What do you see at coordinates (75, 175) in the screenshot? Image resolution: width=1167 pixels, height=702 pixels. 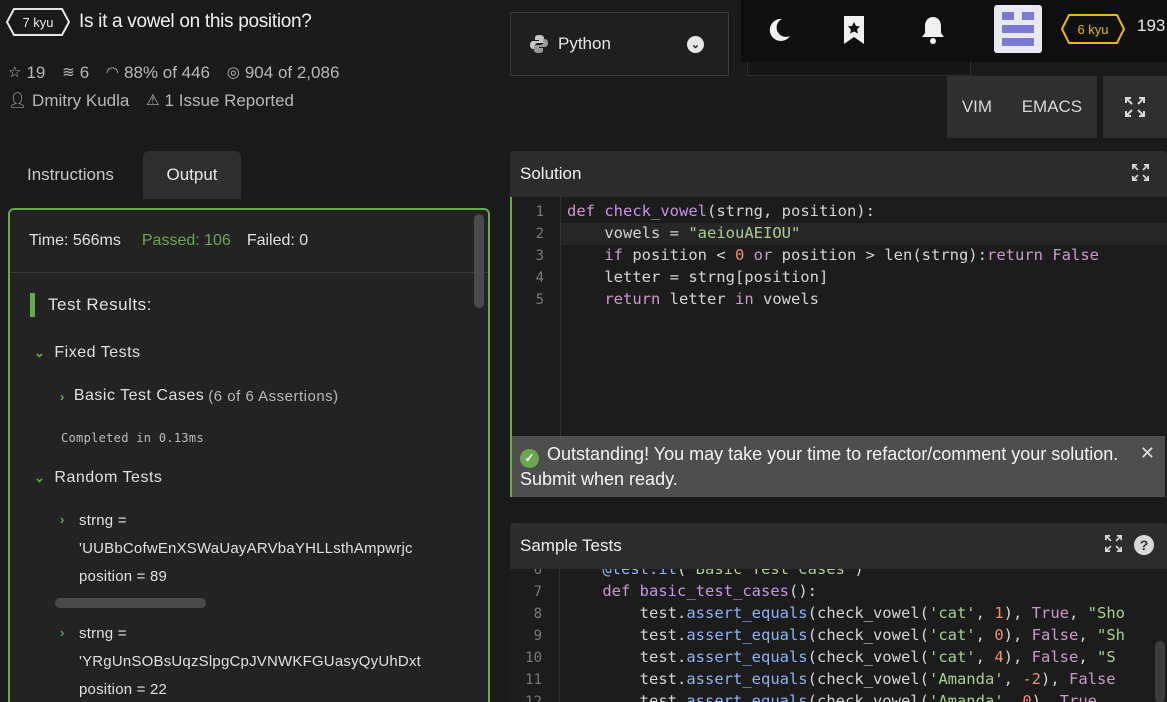 I see `tab-instructions: Instructions` at bounding box center [75, 175].